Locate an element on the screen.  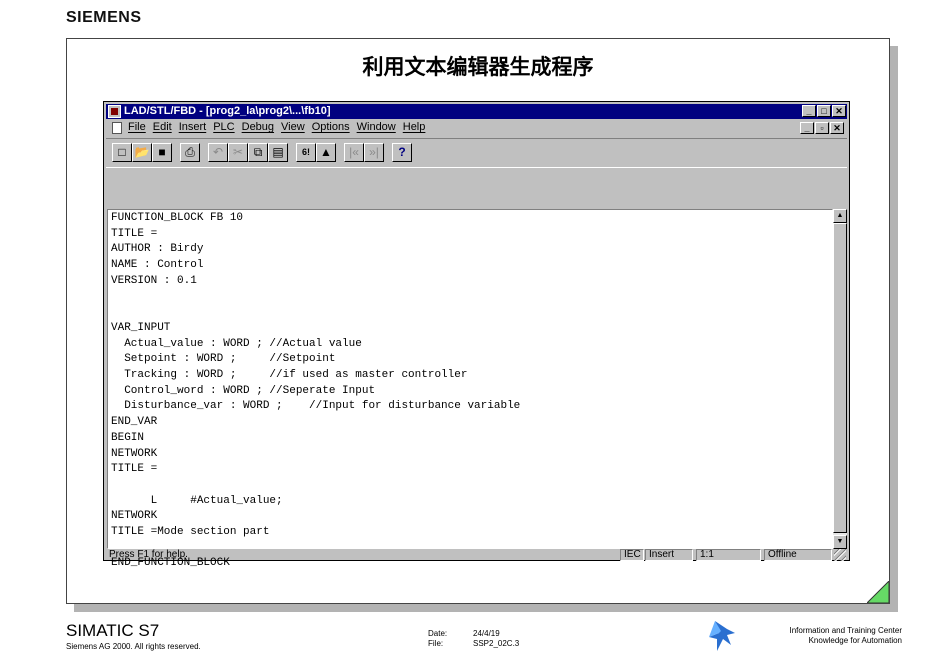
save-icon: ■ is located at coordinates (162, 152).